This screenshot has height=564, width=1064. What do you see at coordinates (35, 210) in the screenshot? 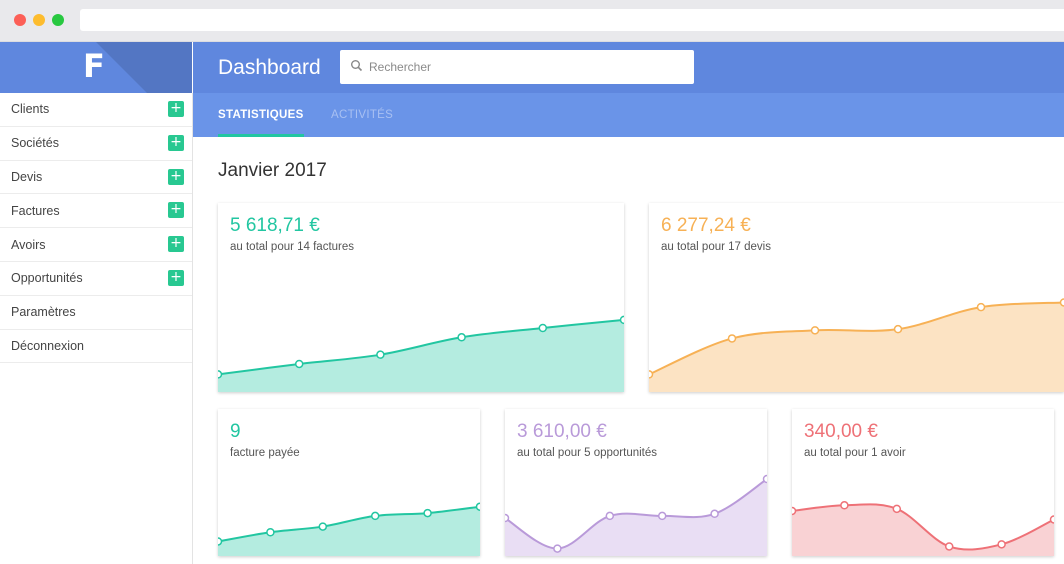
I see `sidebar-item-label: Factures` at bounding box center [35, 210].